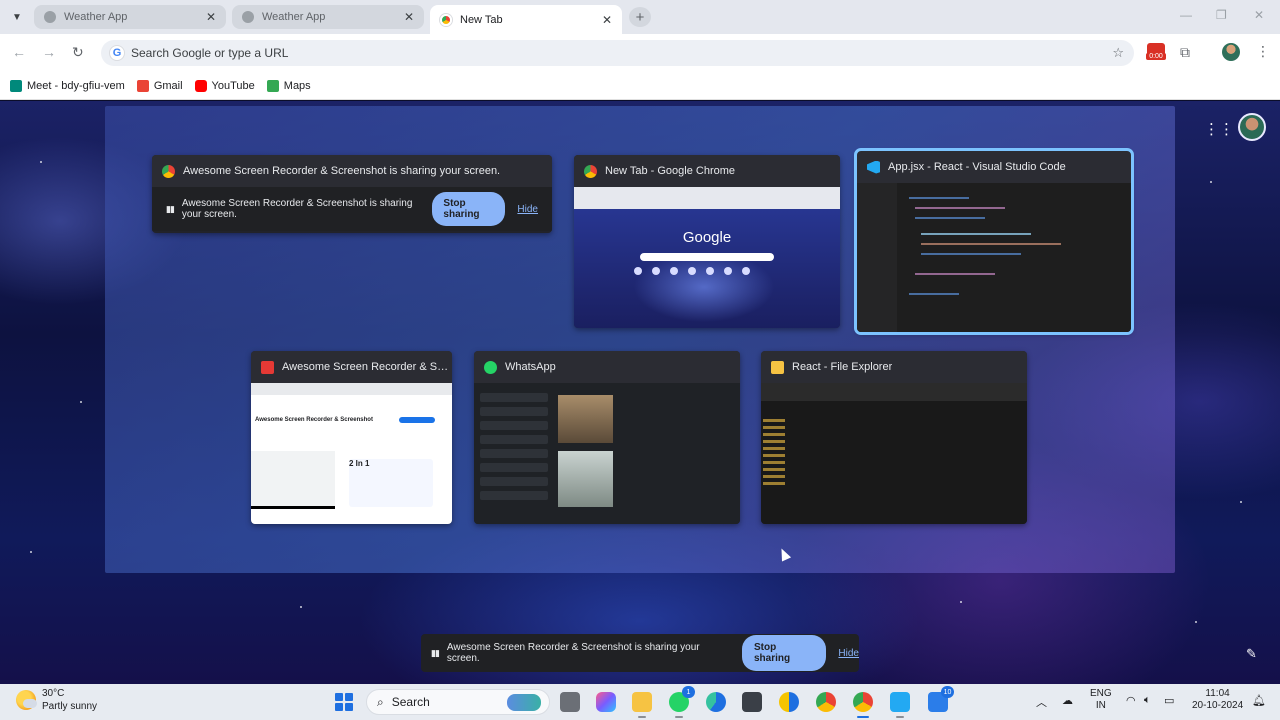 This screenshot has height=720, width=1280. I want to click on bookmark-label: Meet - bdy-gfiu-vem, so click(76, 85).